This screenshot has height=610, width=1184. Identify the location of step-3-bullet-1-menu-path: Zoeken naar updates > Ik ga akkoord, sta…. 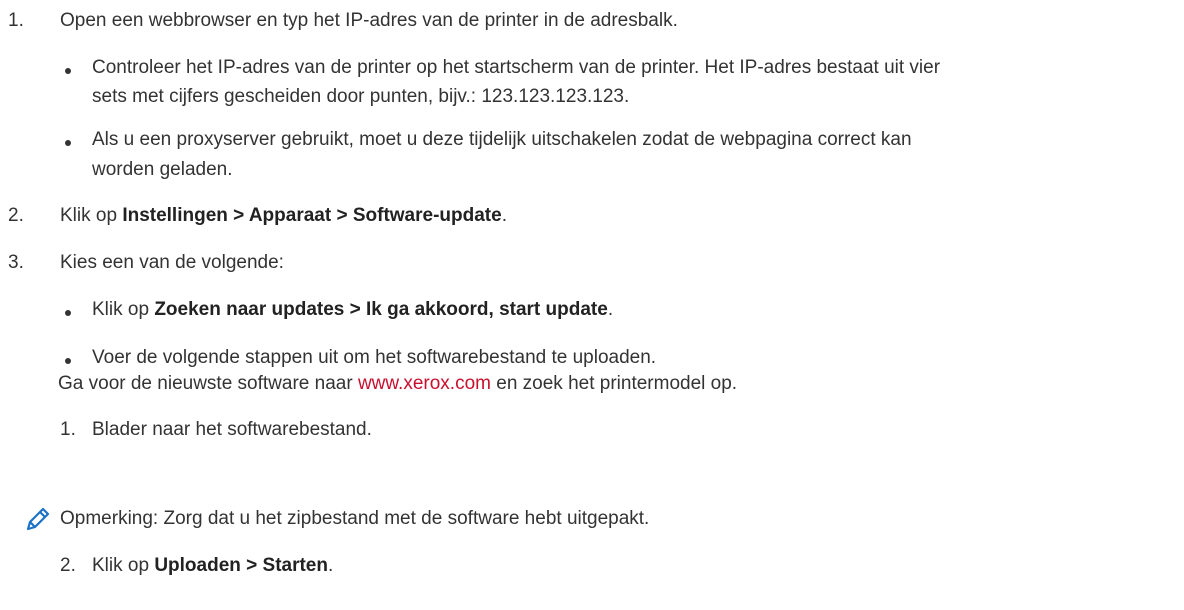
(381, 309).